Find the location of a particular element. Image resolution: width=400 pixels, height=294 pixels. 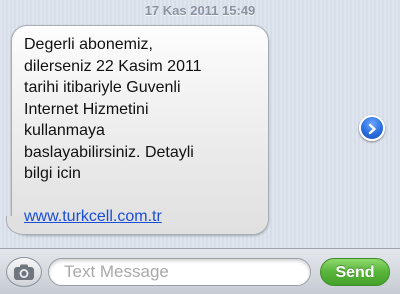

camera-icon is located at coordinates (24, 272).